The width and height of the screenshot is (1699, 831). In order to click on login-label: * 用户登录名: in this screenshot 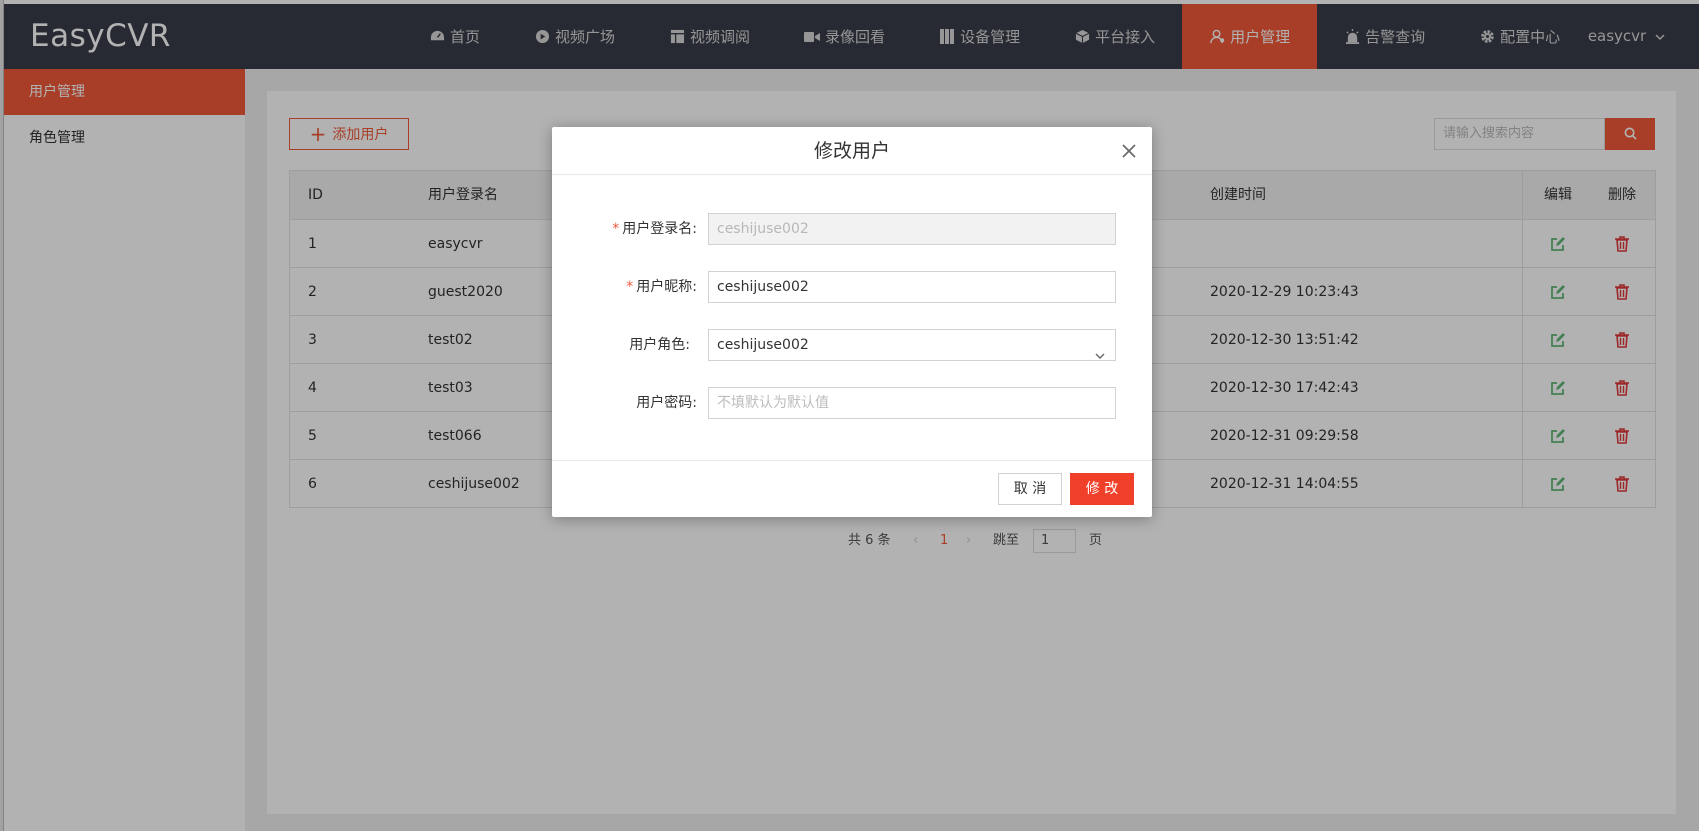, I will do `click(624, 229)`.